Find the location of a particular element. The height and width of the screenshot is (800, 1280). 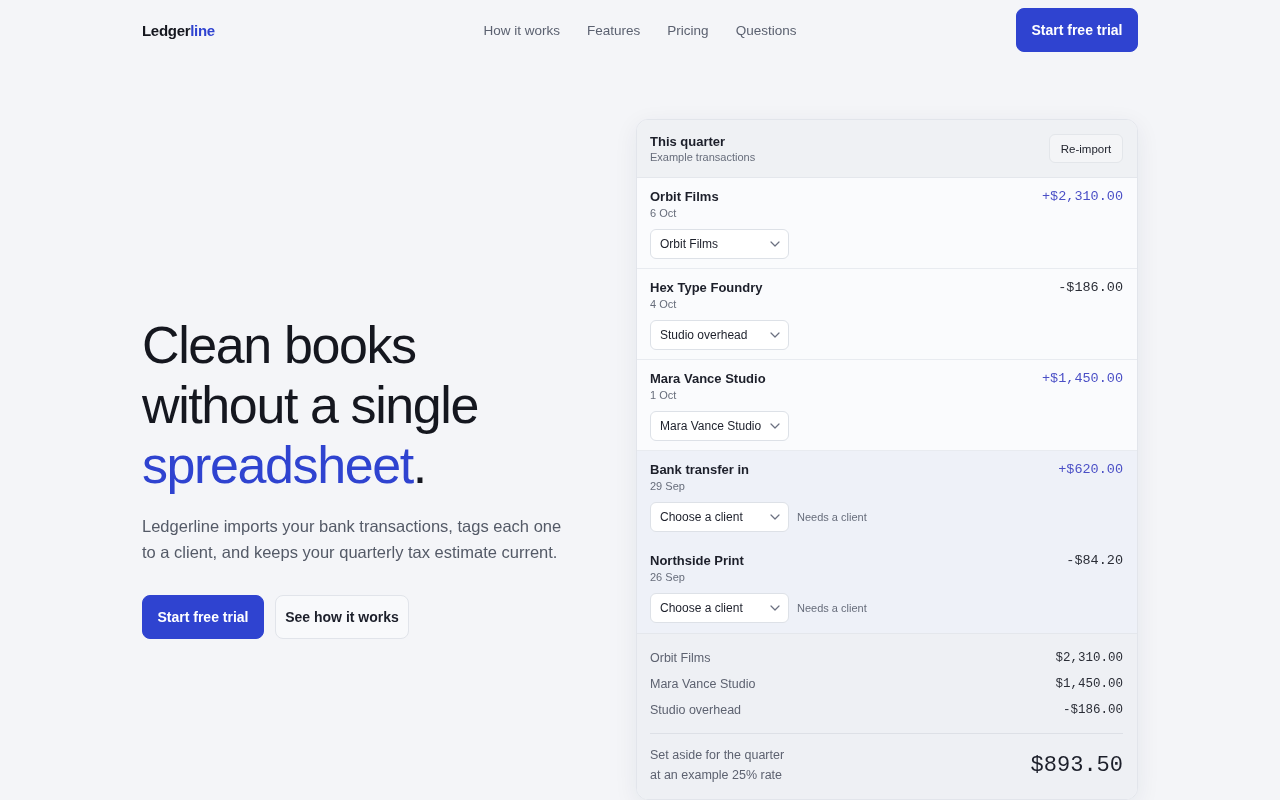

payee-name: Northside Print is located at coordinates (697, 561).